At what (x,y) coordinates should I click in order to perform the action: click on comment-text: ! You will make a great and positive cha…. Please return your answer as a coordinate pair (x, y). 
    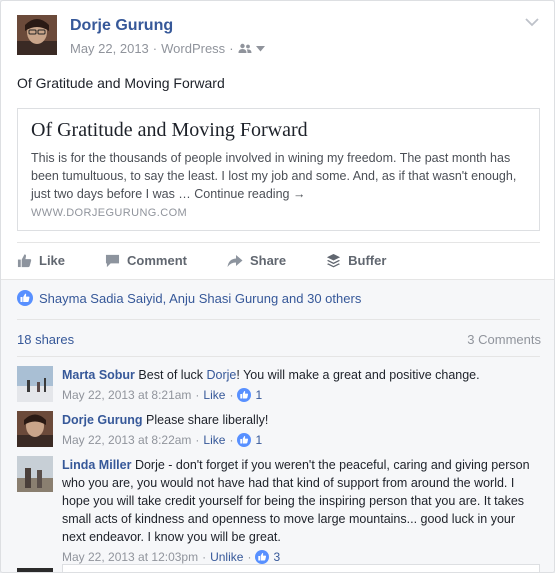
    Looking at the image, I should click on (358, 375).